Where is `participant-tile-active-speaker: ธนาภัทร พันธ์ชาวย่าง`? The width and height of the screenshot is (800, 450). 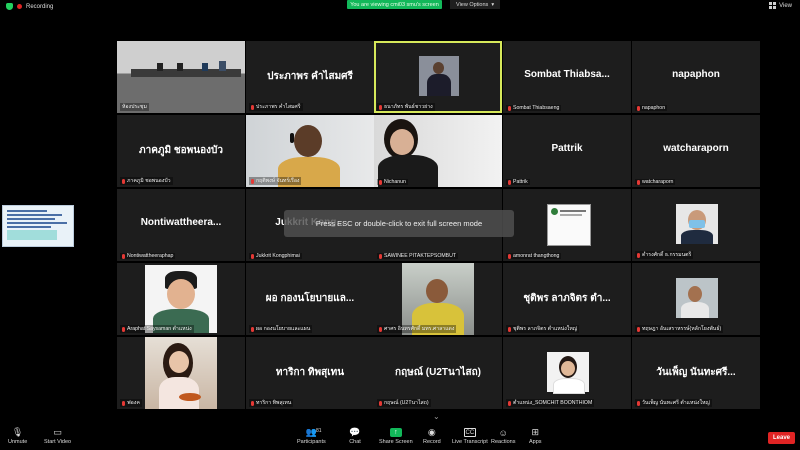
participant-tile-active-speaker: ธนาภัทร พันธ์ชาวย่าง is located at coordinates (438, 77).